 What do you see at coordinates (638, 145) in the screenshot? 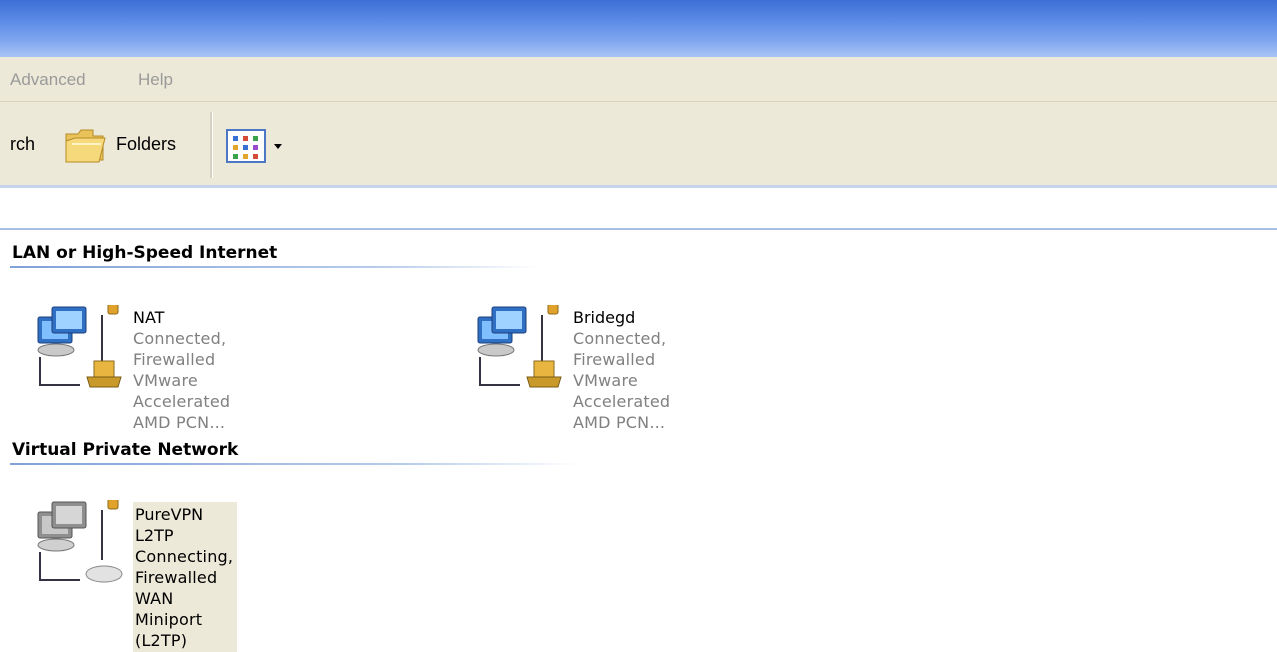
I see `toolbar: rch Folders` at bounding box center [638, 145].